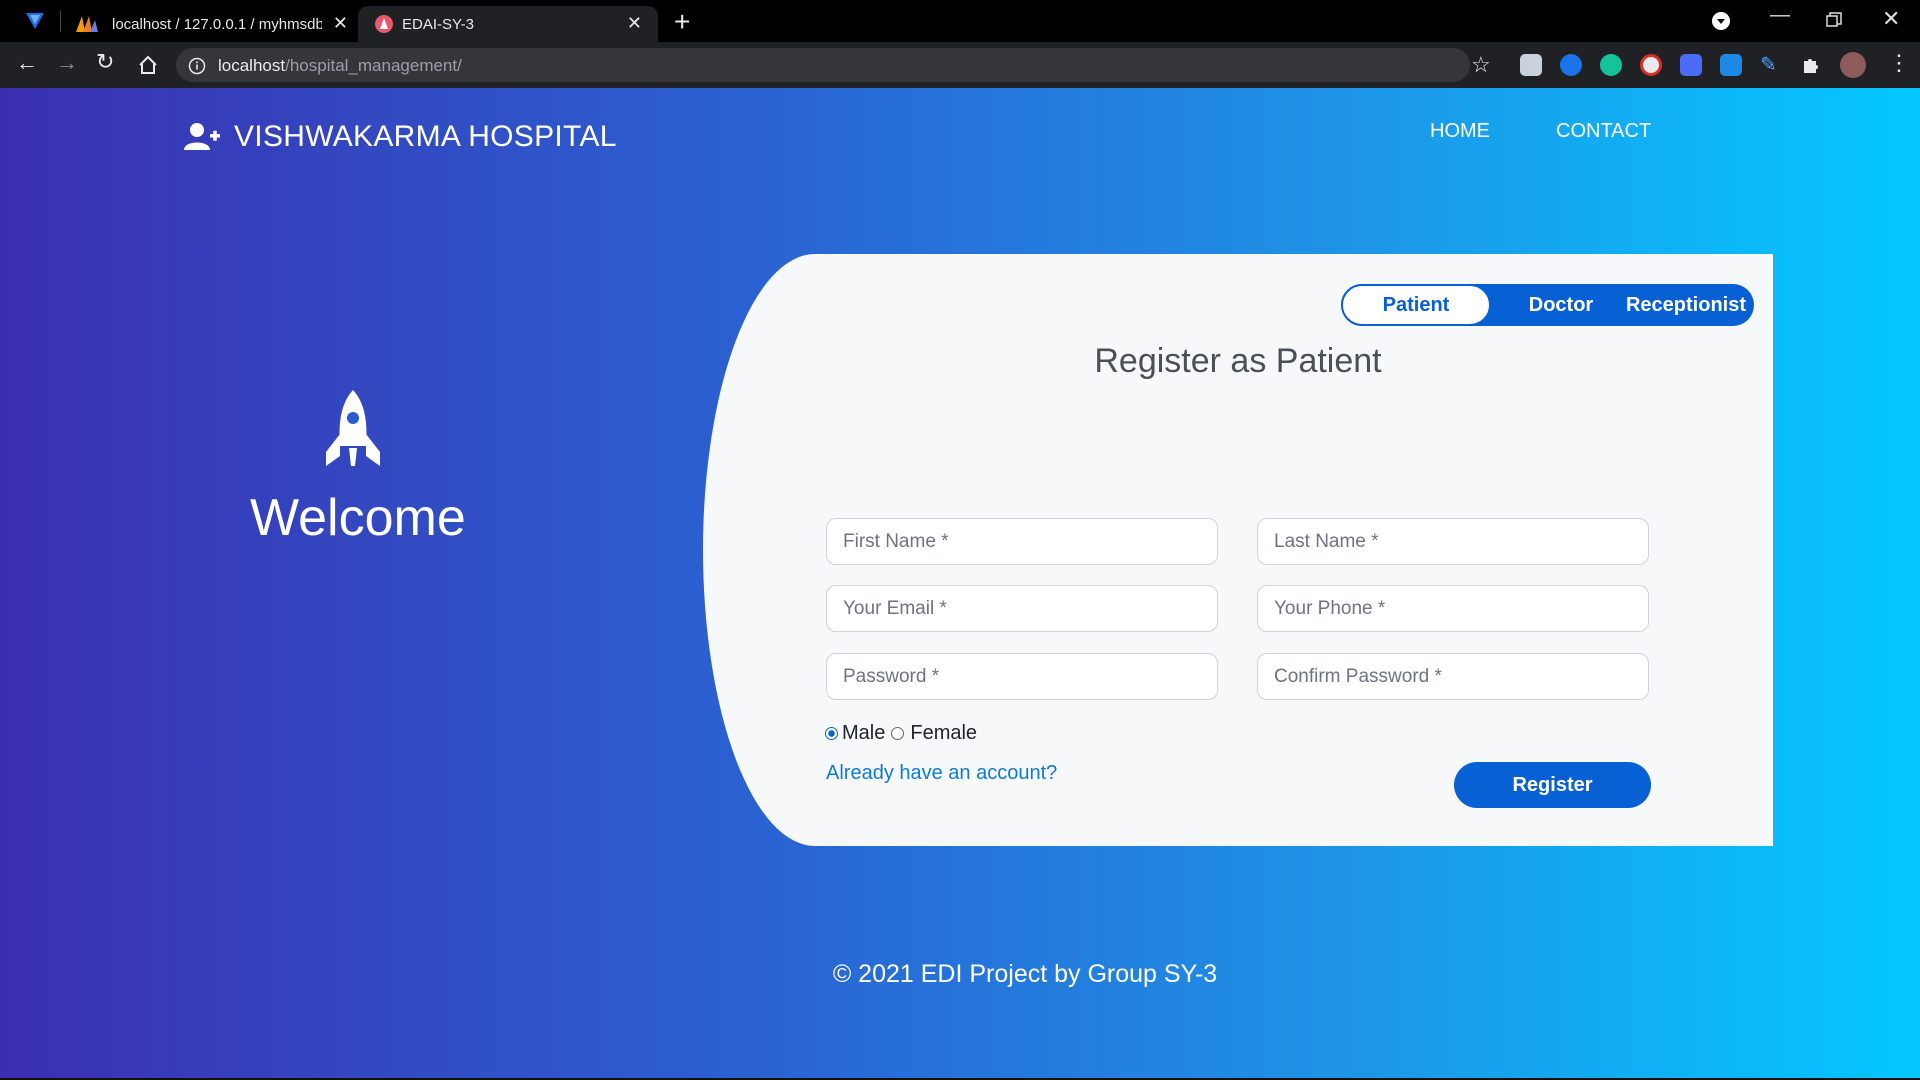 The image size is (1920, 1080). What do you see at coordinates (1561, 305) in the screenshot?
I see `role-tab-doctor: Doctor` at bounding box center [1561, 305].